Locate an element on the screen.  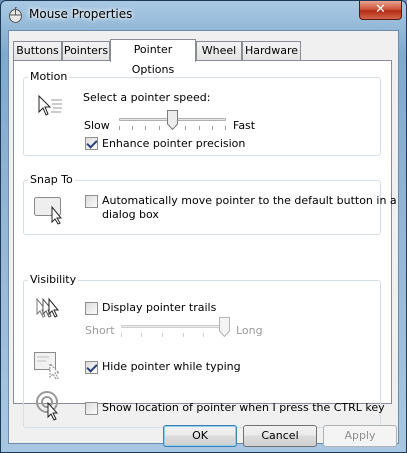
window-title: Mouse Properties is located at coordinates (81, 14).